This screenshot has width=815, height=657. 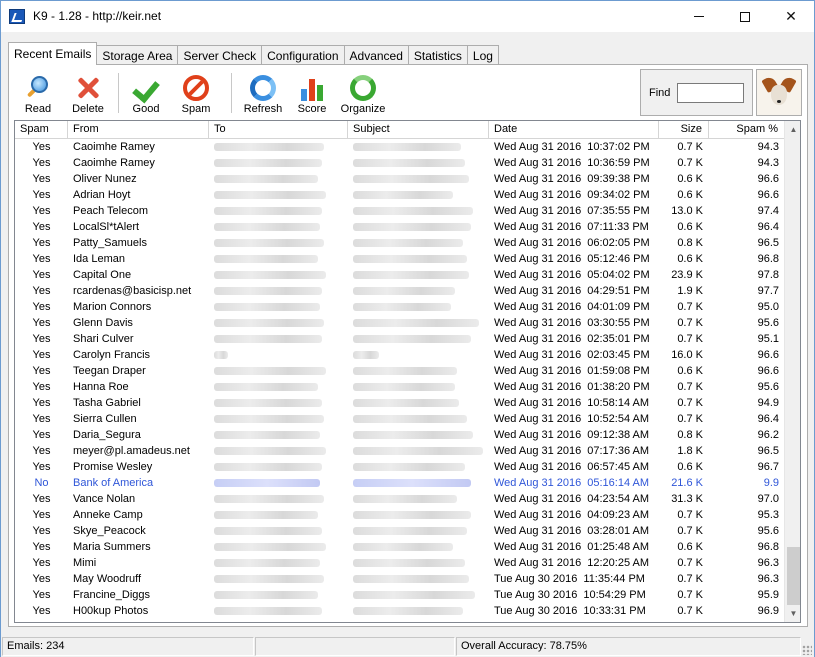 I want to click on vertical-scrollbar: ▲ ▼, so click(x=792, y=371).